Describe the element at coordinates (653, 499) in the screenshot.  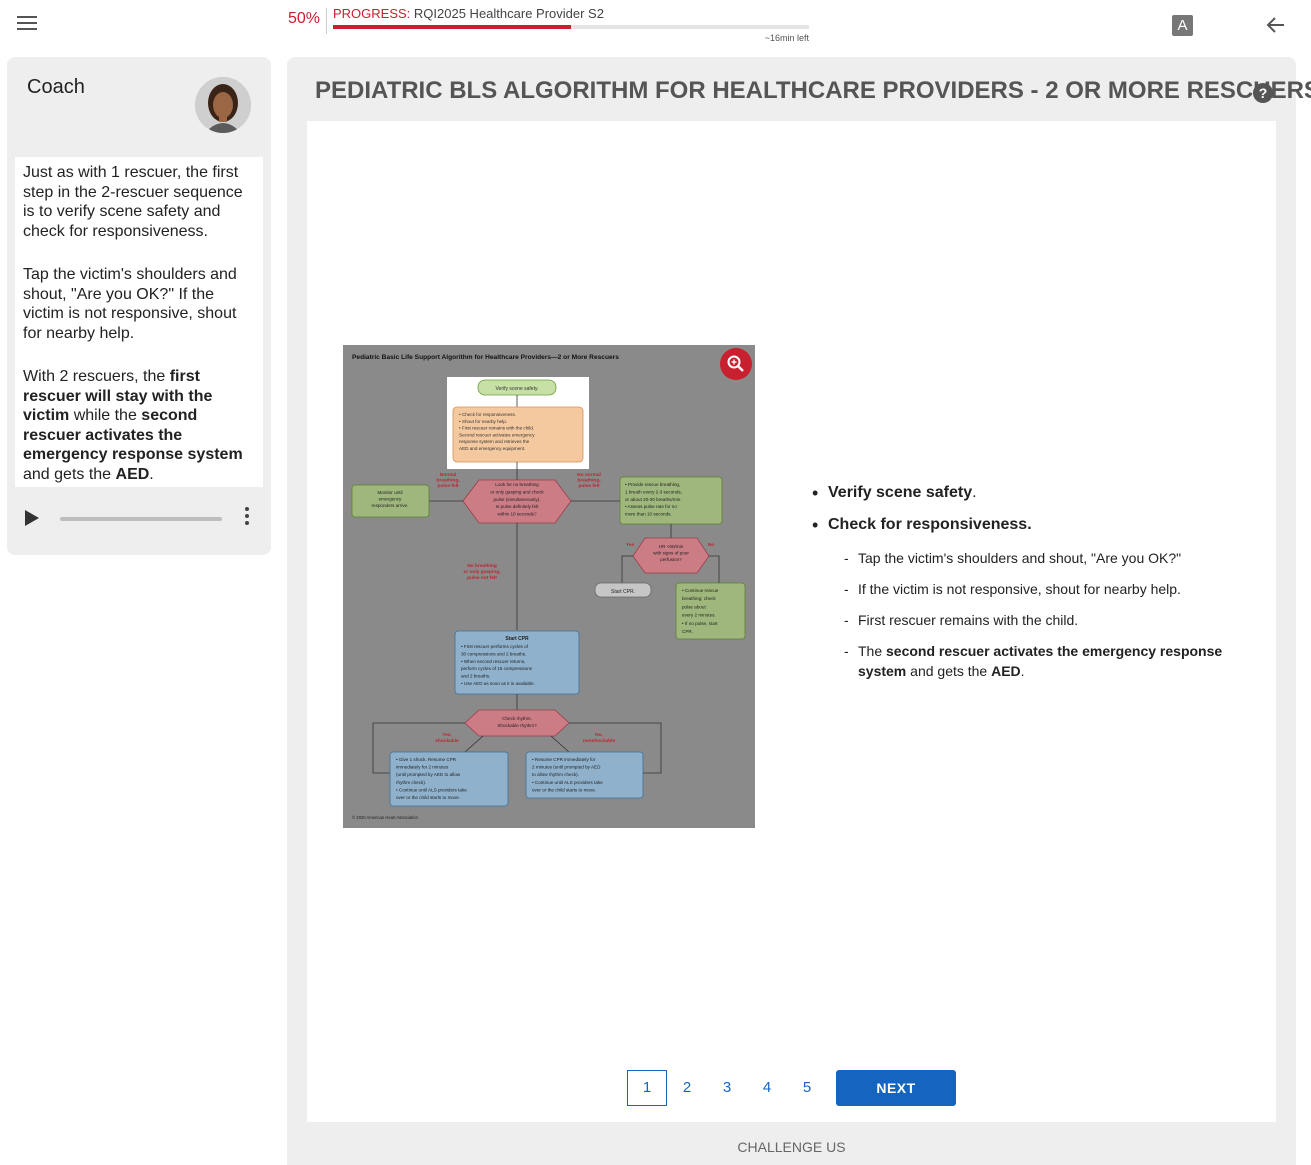
I see `provide-rescue-breathing-text: or about 20-30 breaths/min.` at that location.